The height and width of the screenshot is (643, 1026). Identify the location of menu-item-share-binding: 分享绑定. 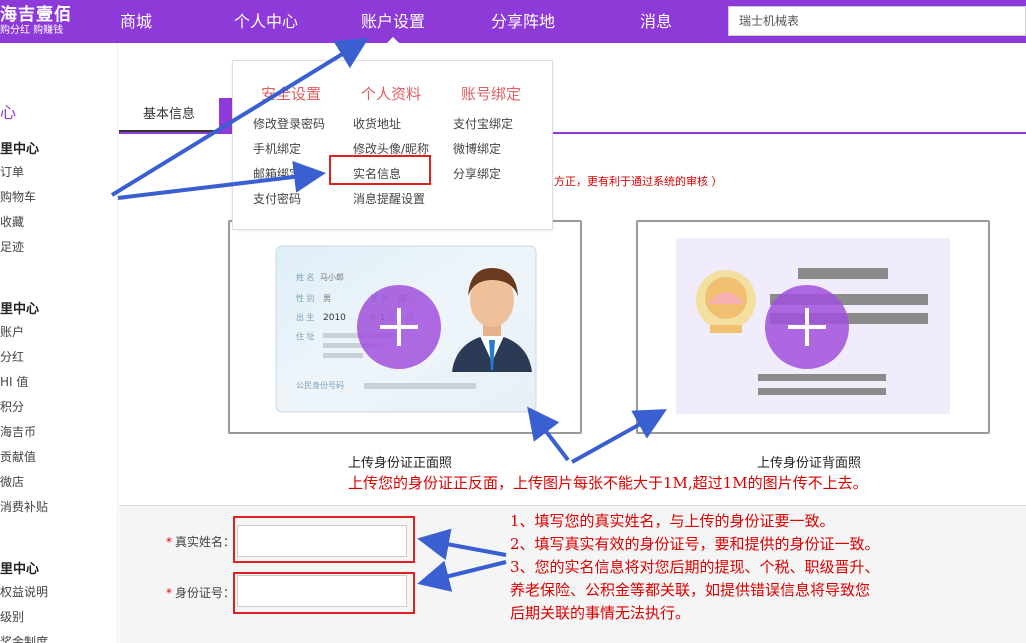
(477, 173).